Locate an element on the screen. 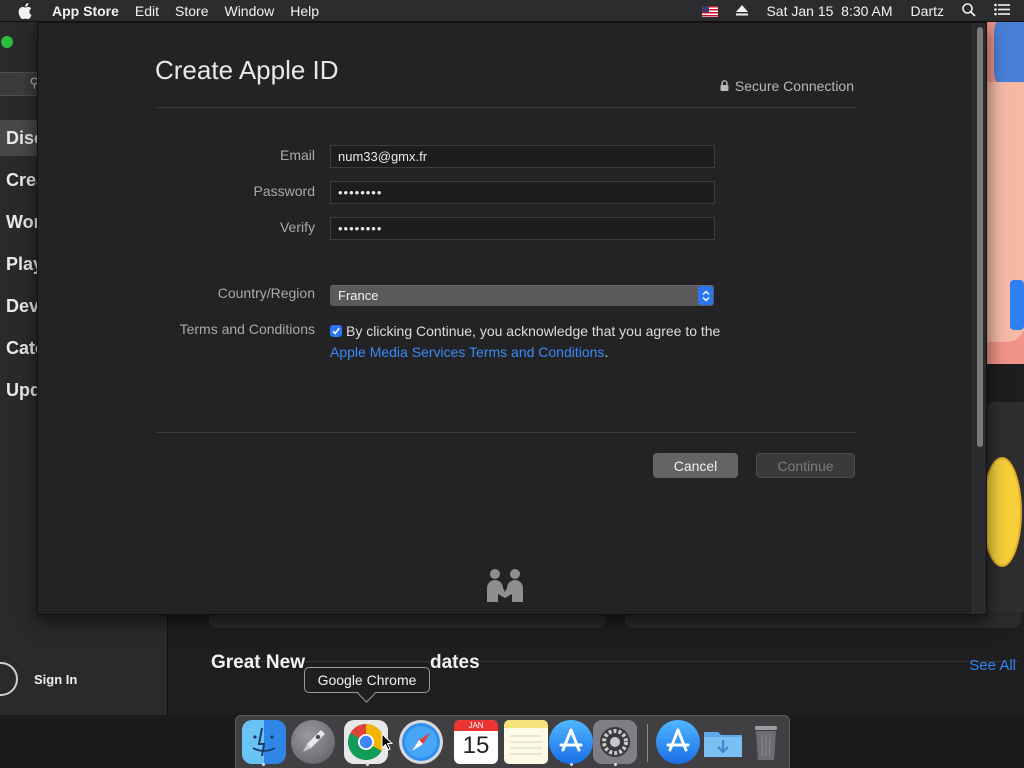 This screenshot has width=1024, height=768. chevron-updown-icon is located at coordinates (705, 295).